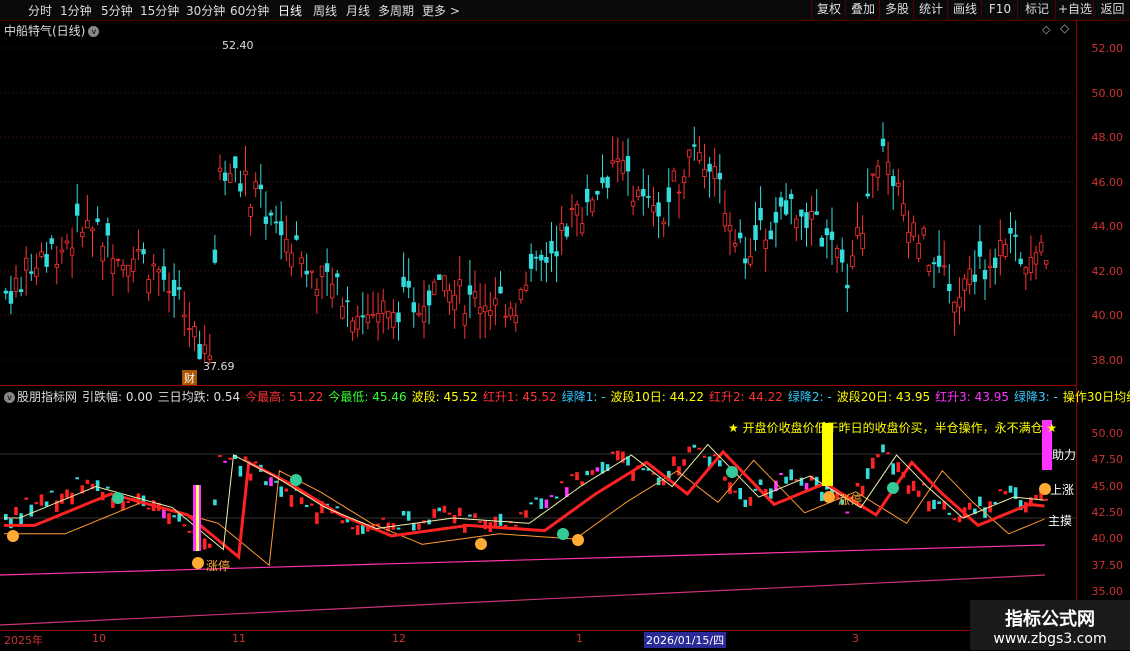 Image resolution: width=1130 pixels, height=651 pixels. Describe the element at coordinates (1107, 360) in the screenshot. I see `price-tick: 38.00` at that location.